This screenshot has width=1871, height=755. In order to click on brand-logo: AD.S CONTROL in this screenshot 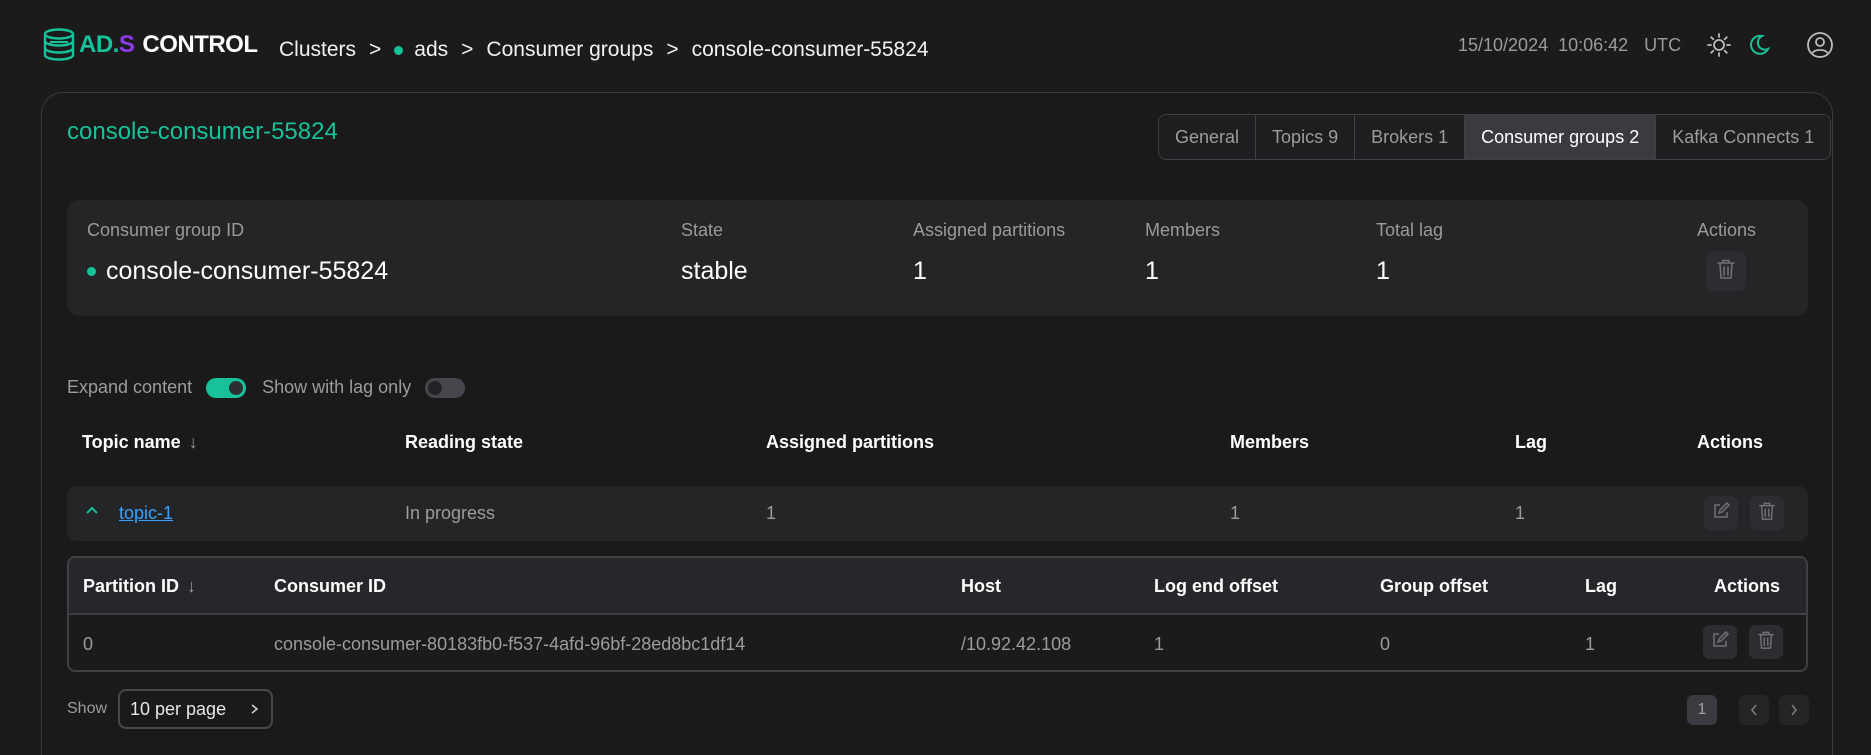, I will do `click(149, 45)`.